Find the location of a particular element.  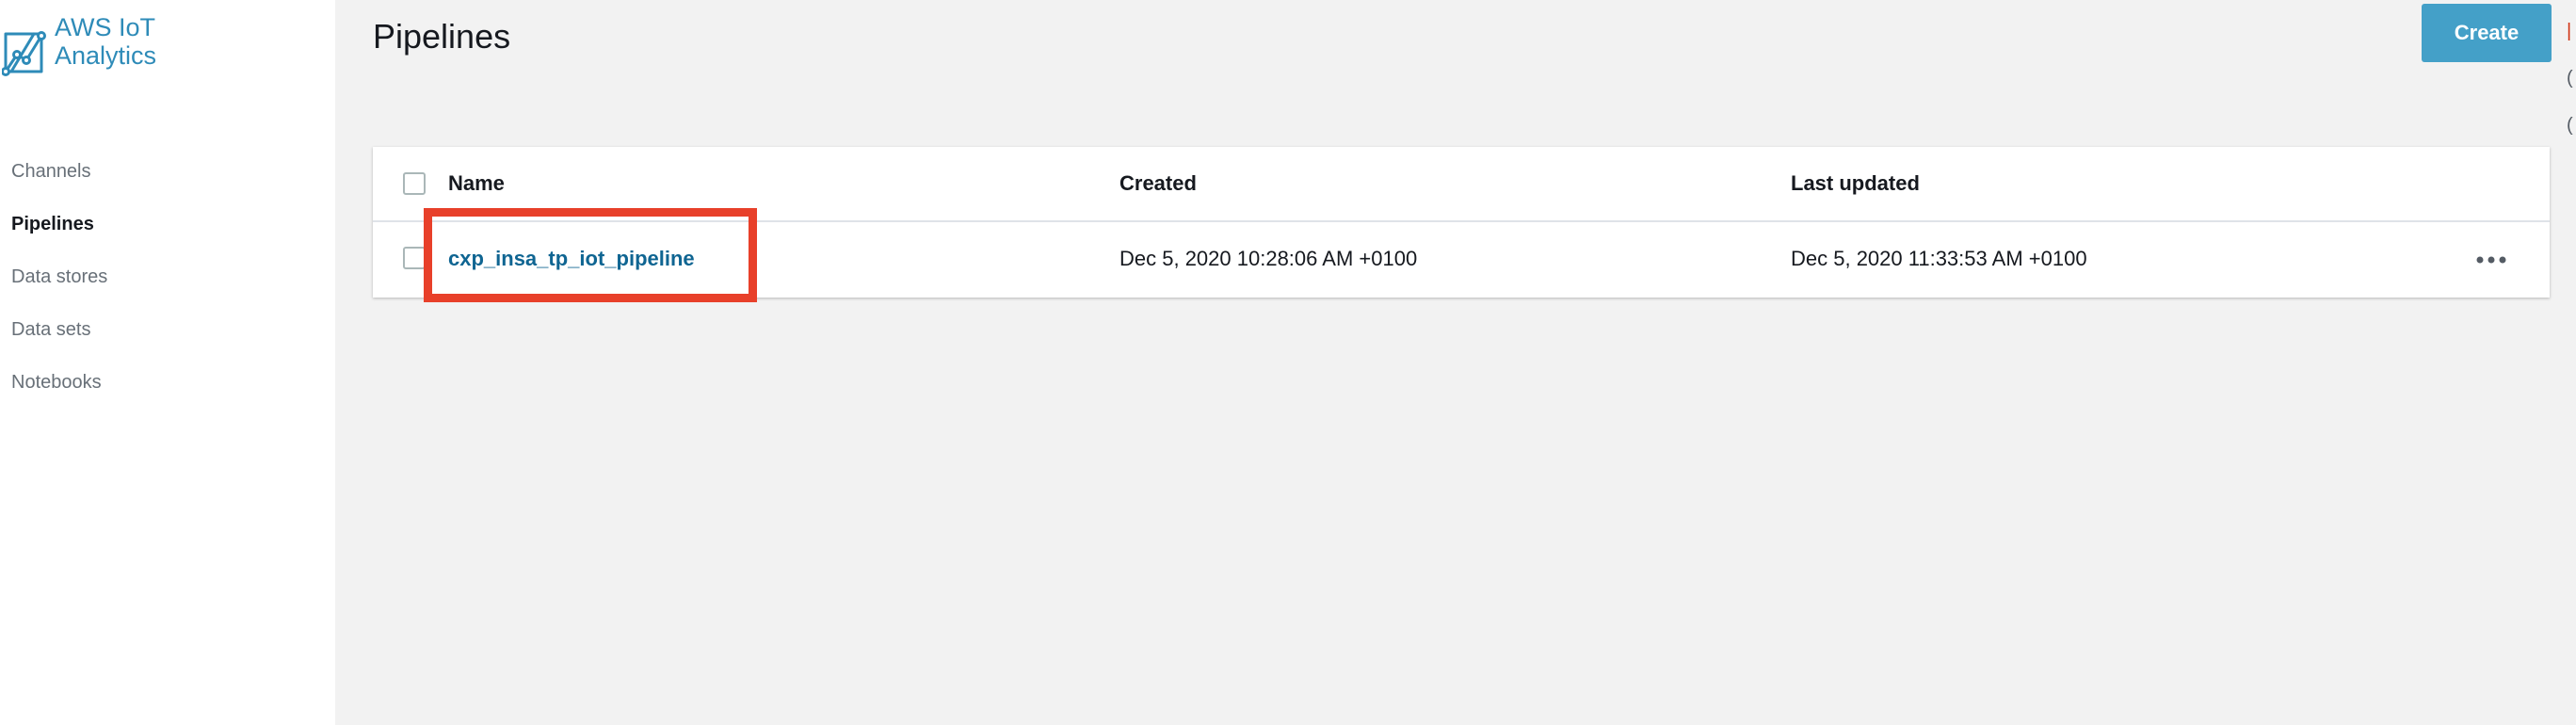

create-button: Create is located at coordinates (2487, 33).